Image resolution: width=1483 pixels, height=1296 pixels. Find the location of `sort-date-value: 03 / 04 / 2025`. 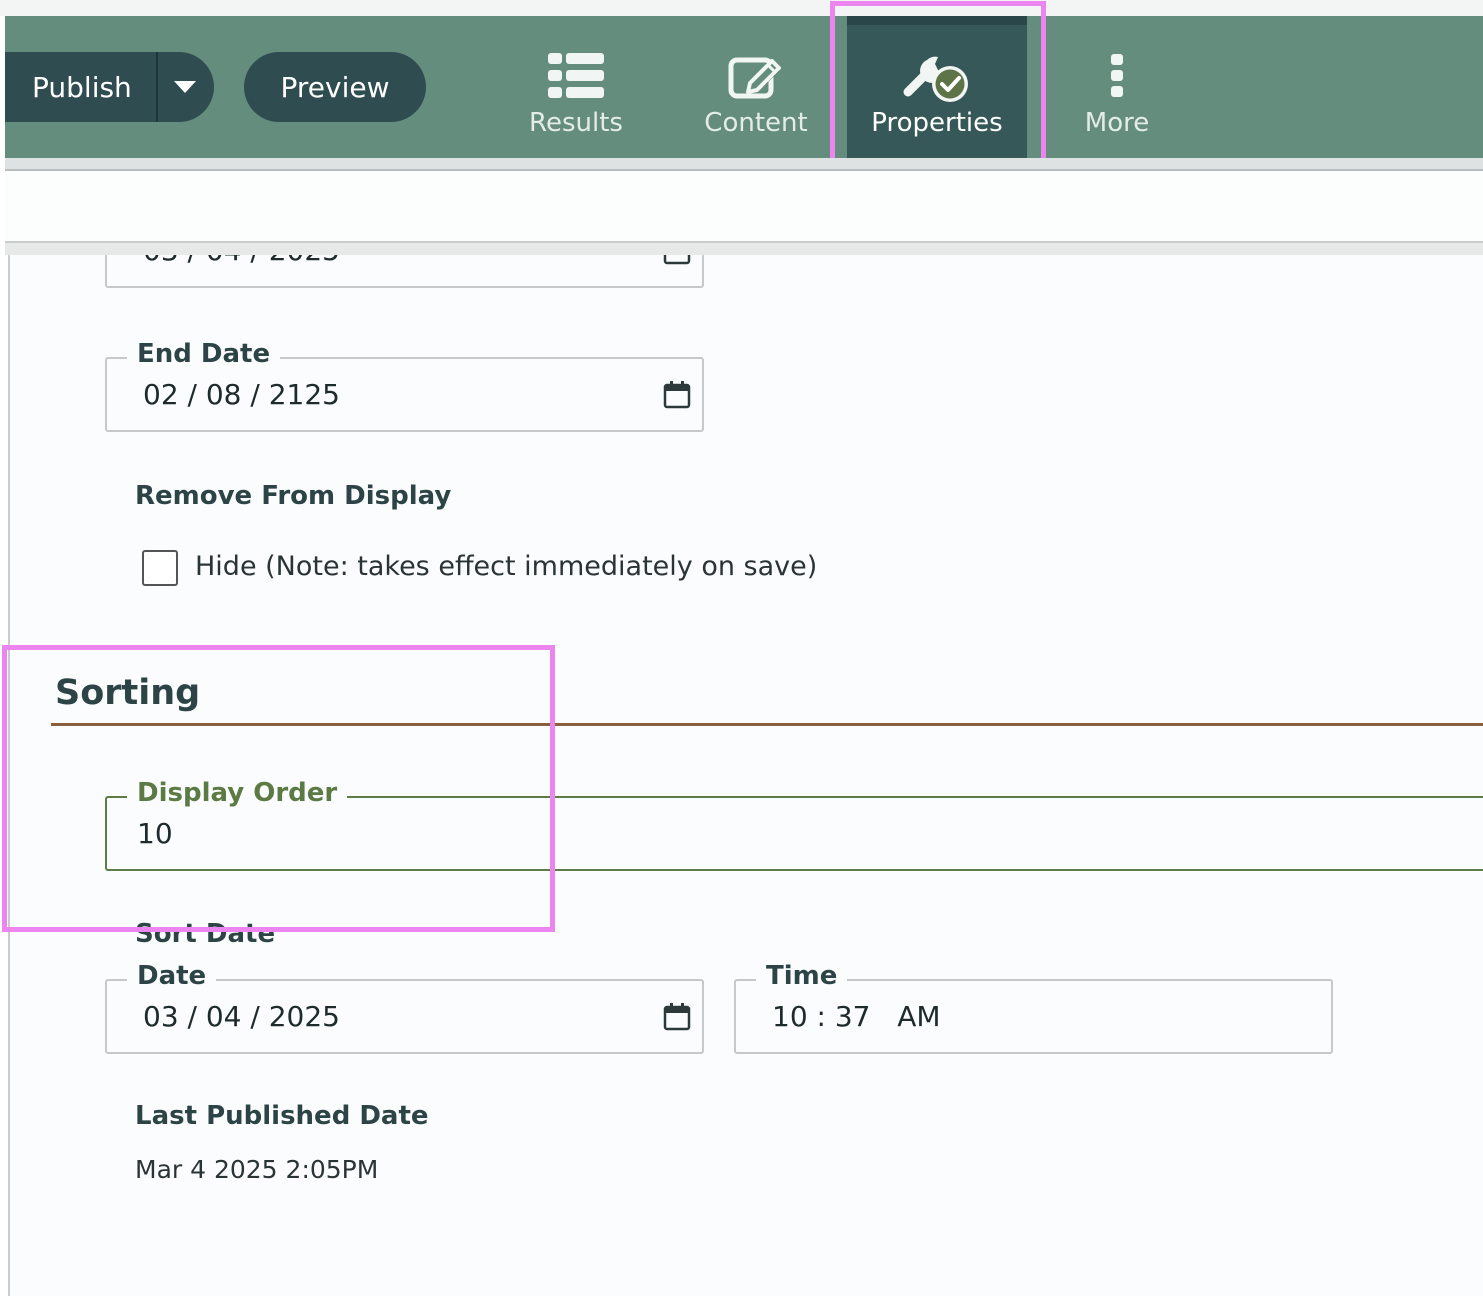

sort-date-value: 03 / 04 / 2025 is located at coordinates (241, 1016).